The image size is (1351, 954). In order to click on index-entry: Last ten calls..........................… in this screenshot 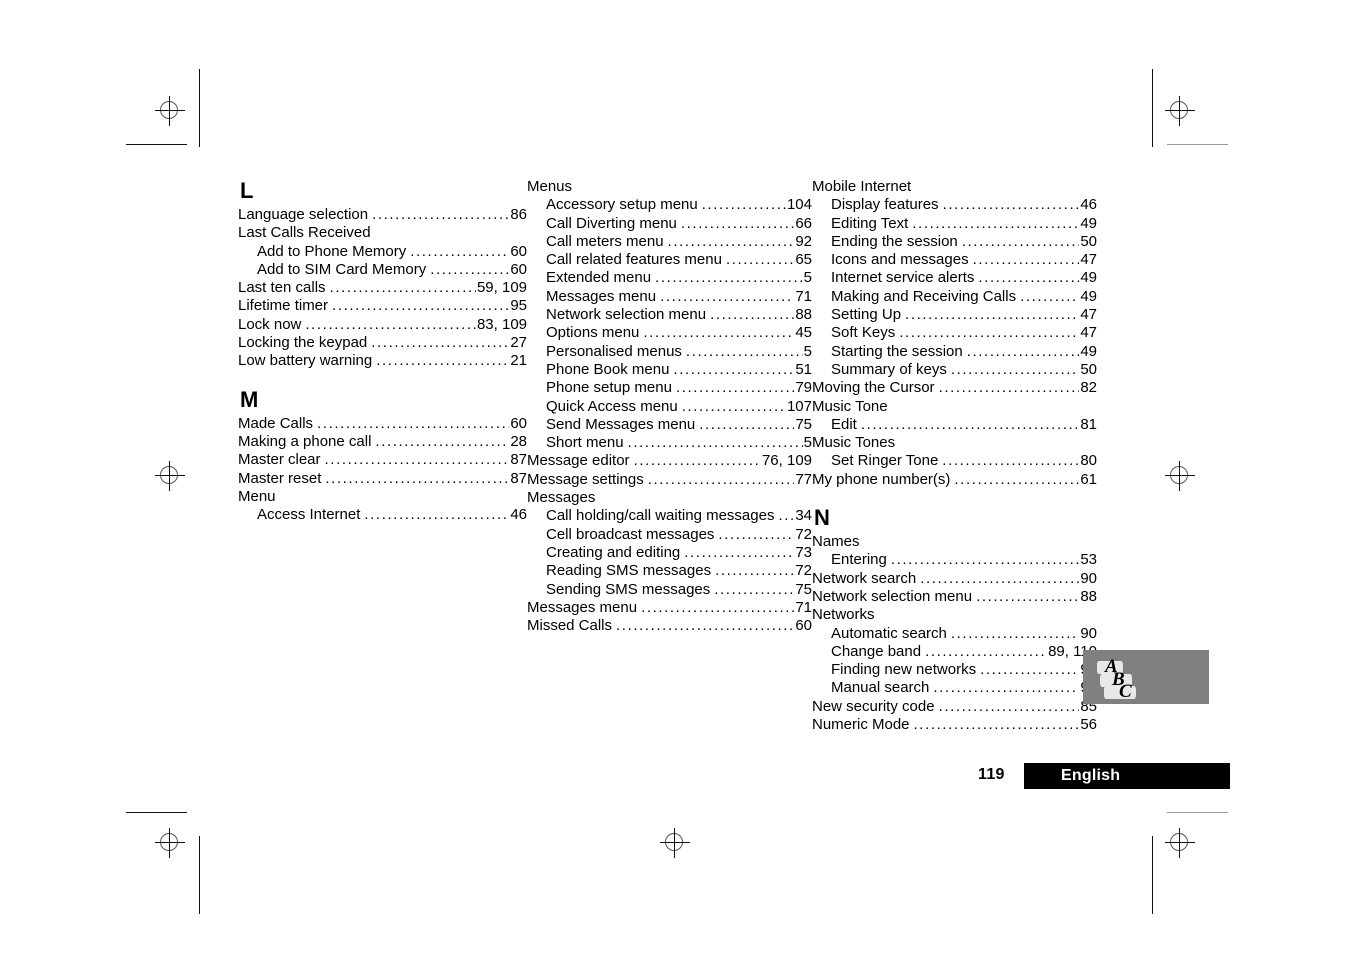, I will do `click(382, 288)`.